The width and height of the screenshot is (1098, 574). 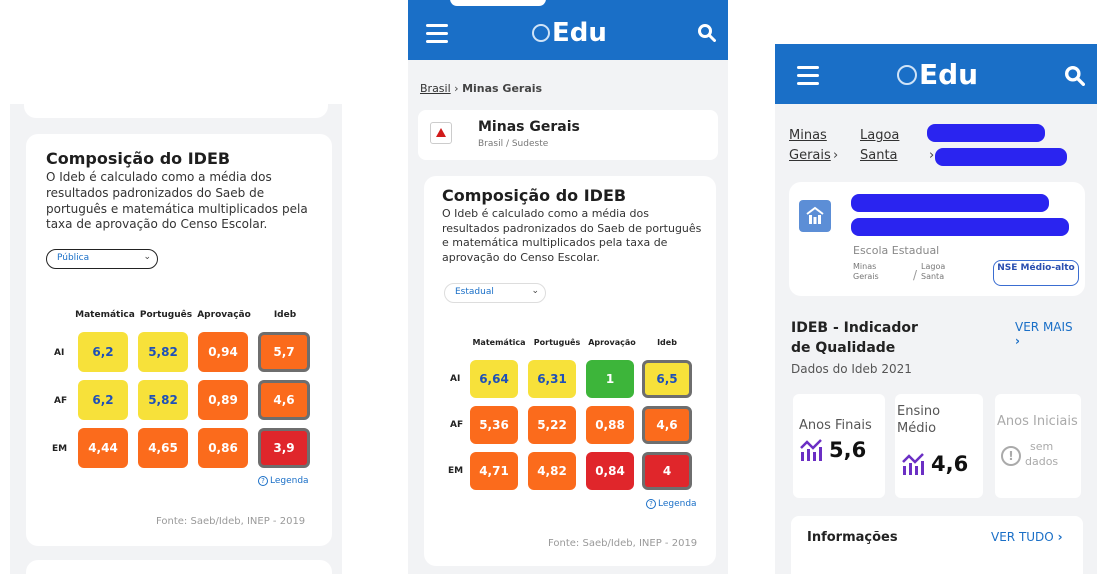 I want to click on select-value: Estadual, so click(x=474, y=292).